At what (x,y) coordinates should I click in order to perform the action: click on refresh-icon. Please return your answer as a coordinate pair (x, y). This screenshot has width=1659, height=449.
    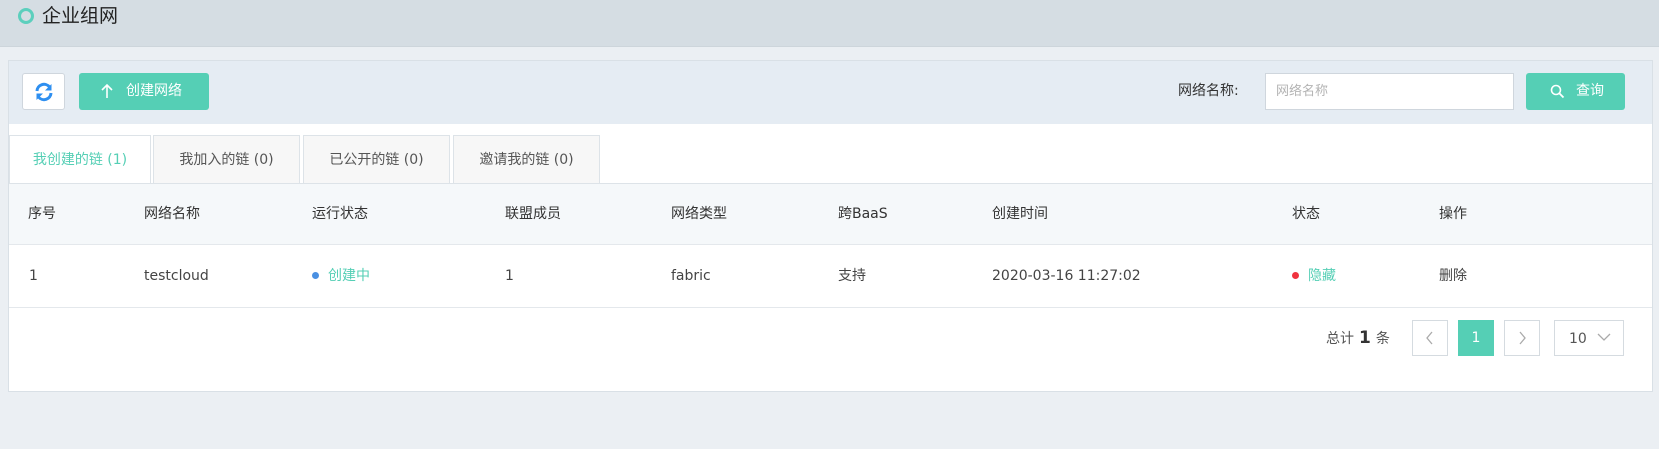
    Looking at the image, I should click on (44, 92).